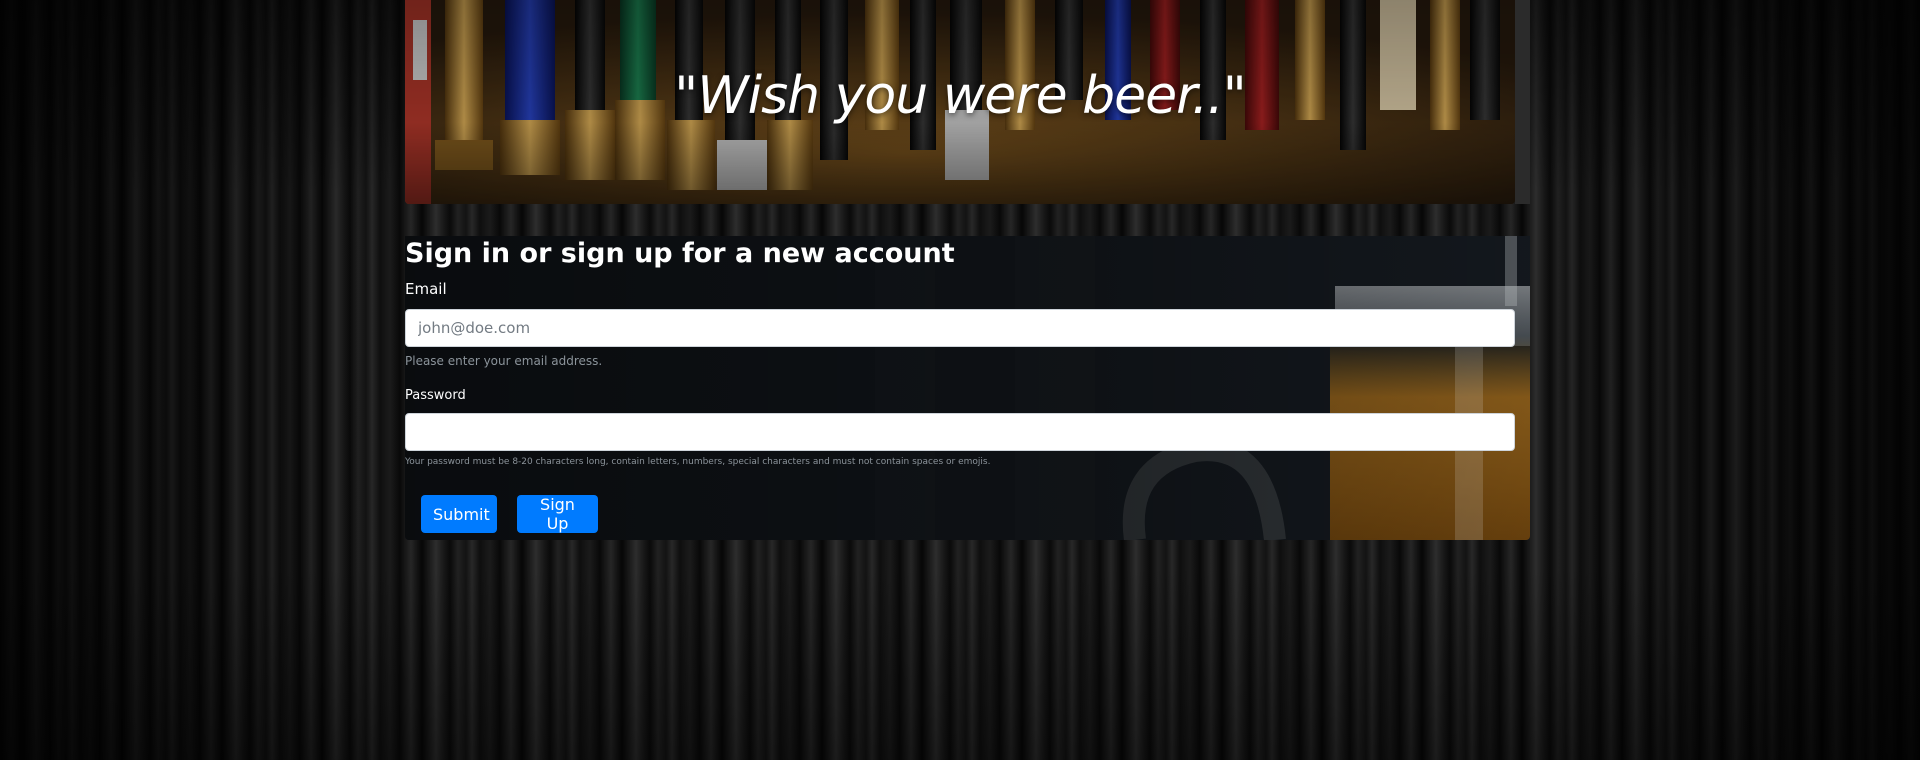  What do you see at coordinates (960, 96) in the screenshot?
I see `hero-quote: "Wish you were beer.."` at bounding box center [960, 96].